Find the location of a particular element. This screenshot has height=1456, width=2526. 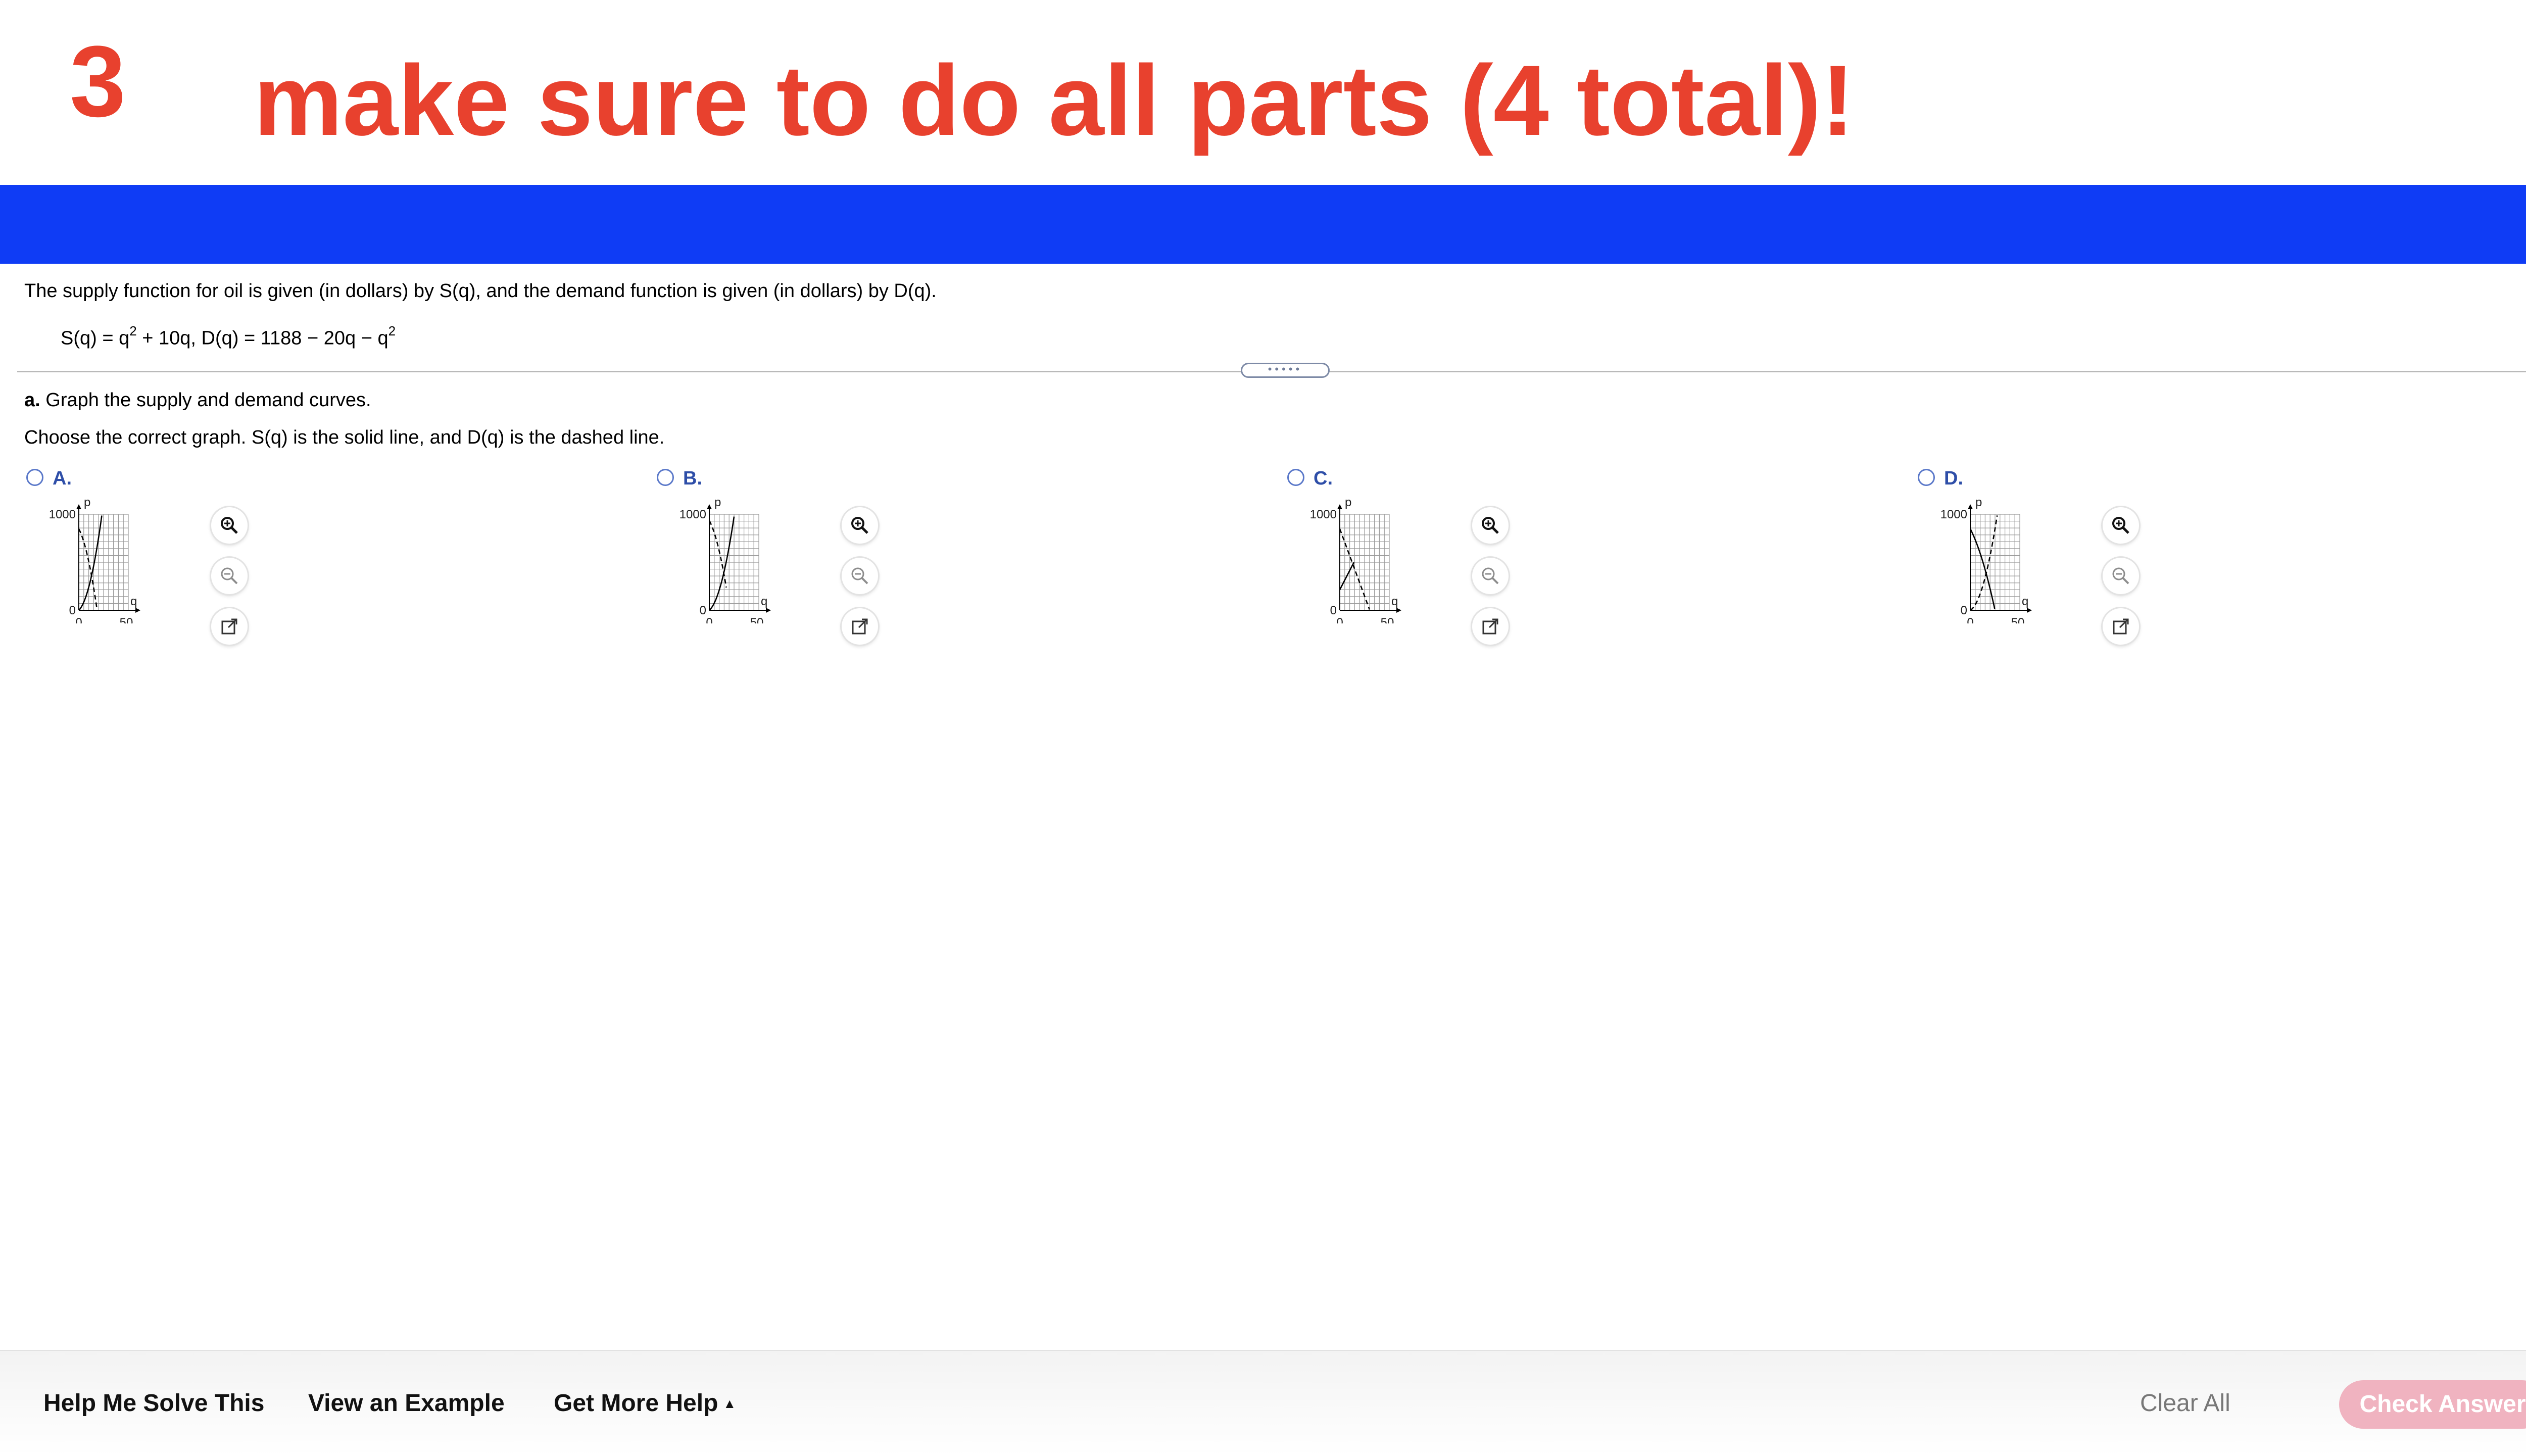

graph-b: 1000 00 50 p q is located at coordinates (738, 560).